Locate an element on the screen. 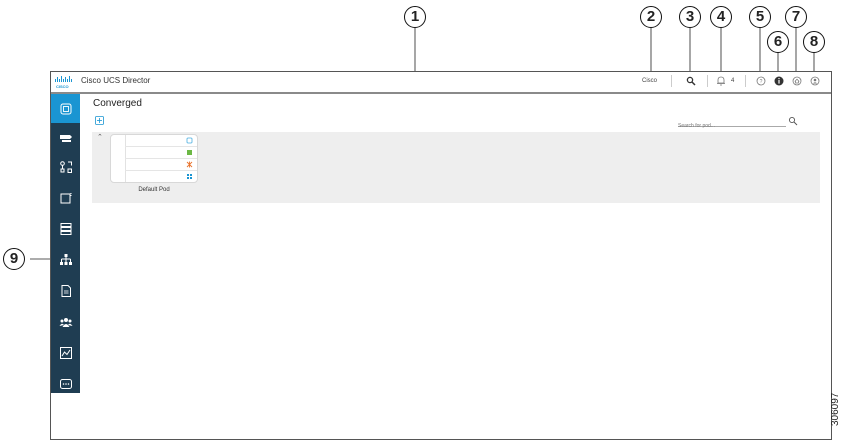 This screenshot has height=444, width=844. svg-text: CISCO is located at coordinates (62, 86).